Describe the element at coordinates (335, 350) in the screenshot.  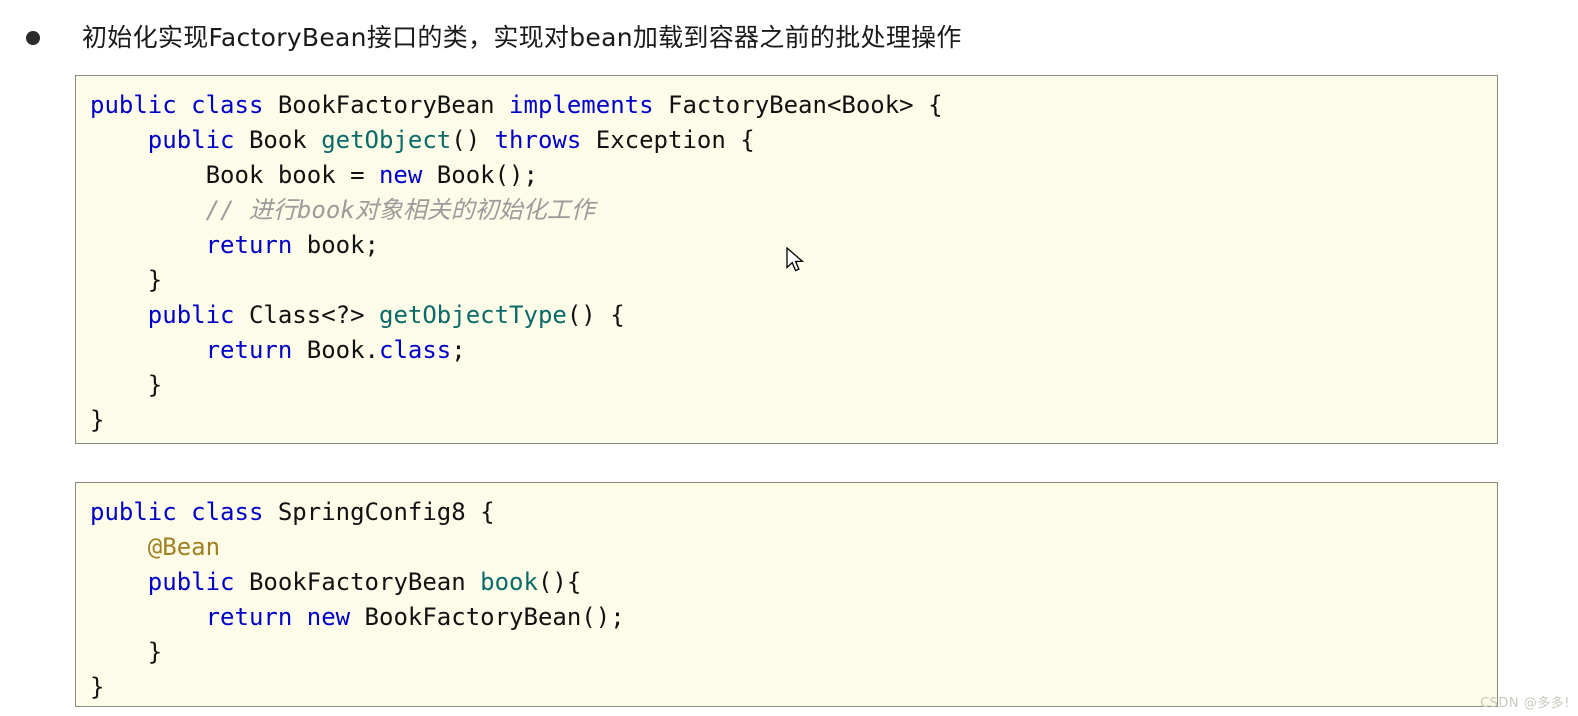
I see `code-token: Book.` at that location.